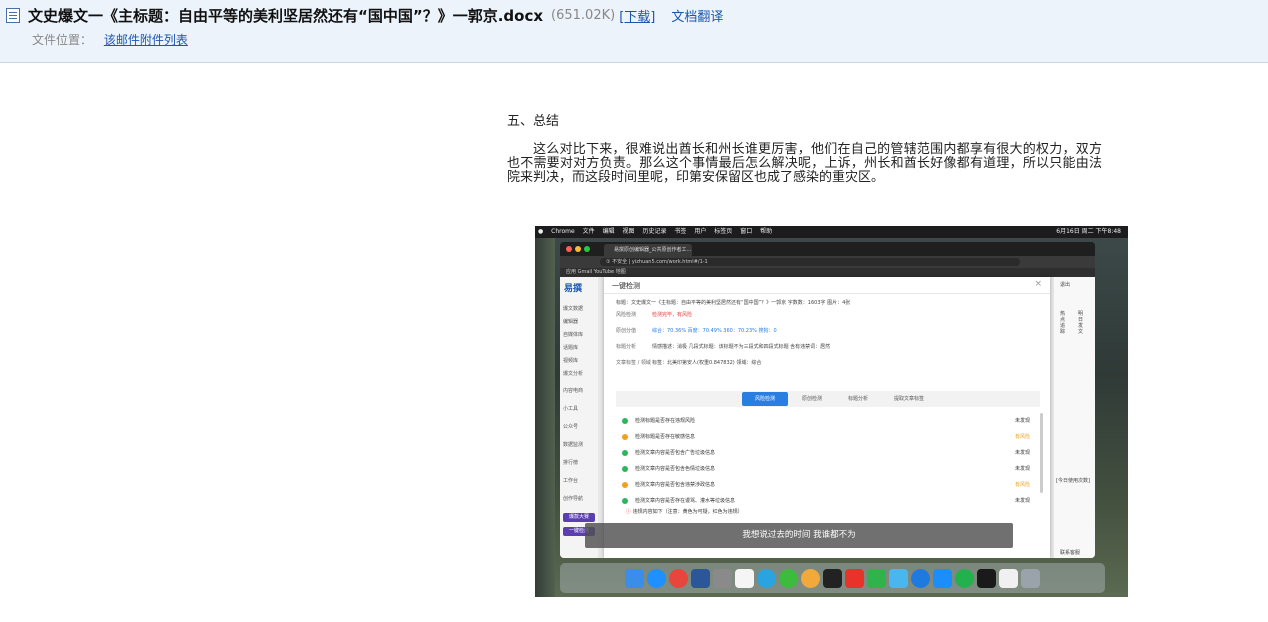  What do you see at coordinates (629, 512) in the screenshot?
I see `warning-icon: ⓘ` at bounding box center [629, 512].